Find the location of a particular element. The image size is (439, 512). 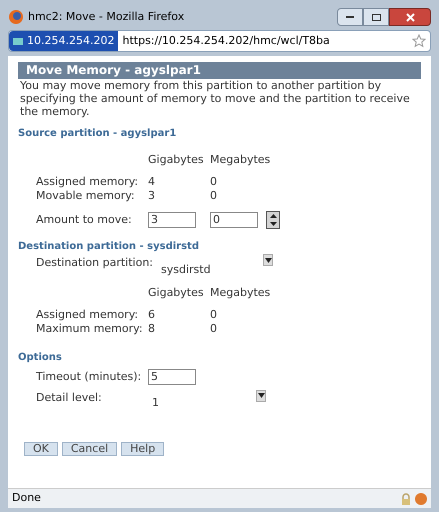

spin-button is located at coordinates (273, 220).